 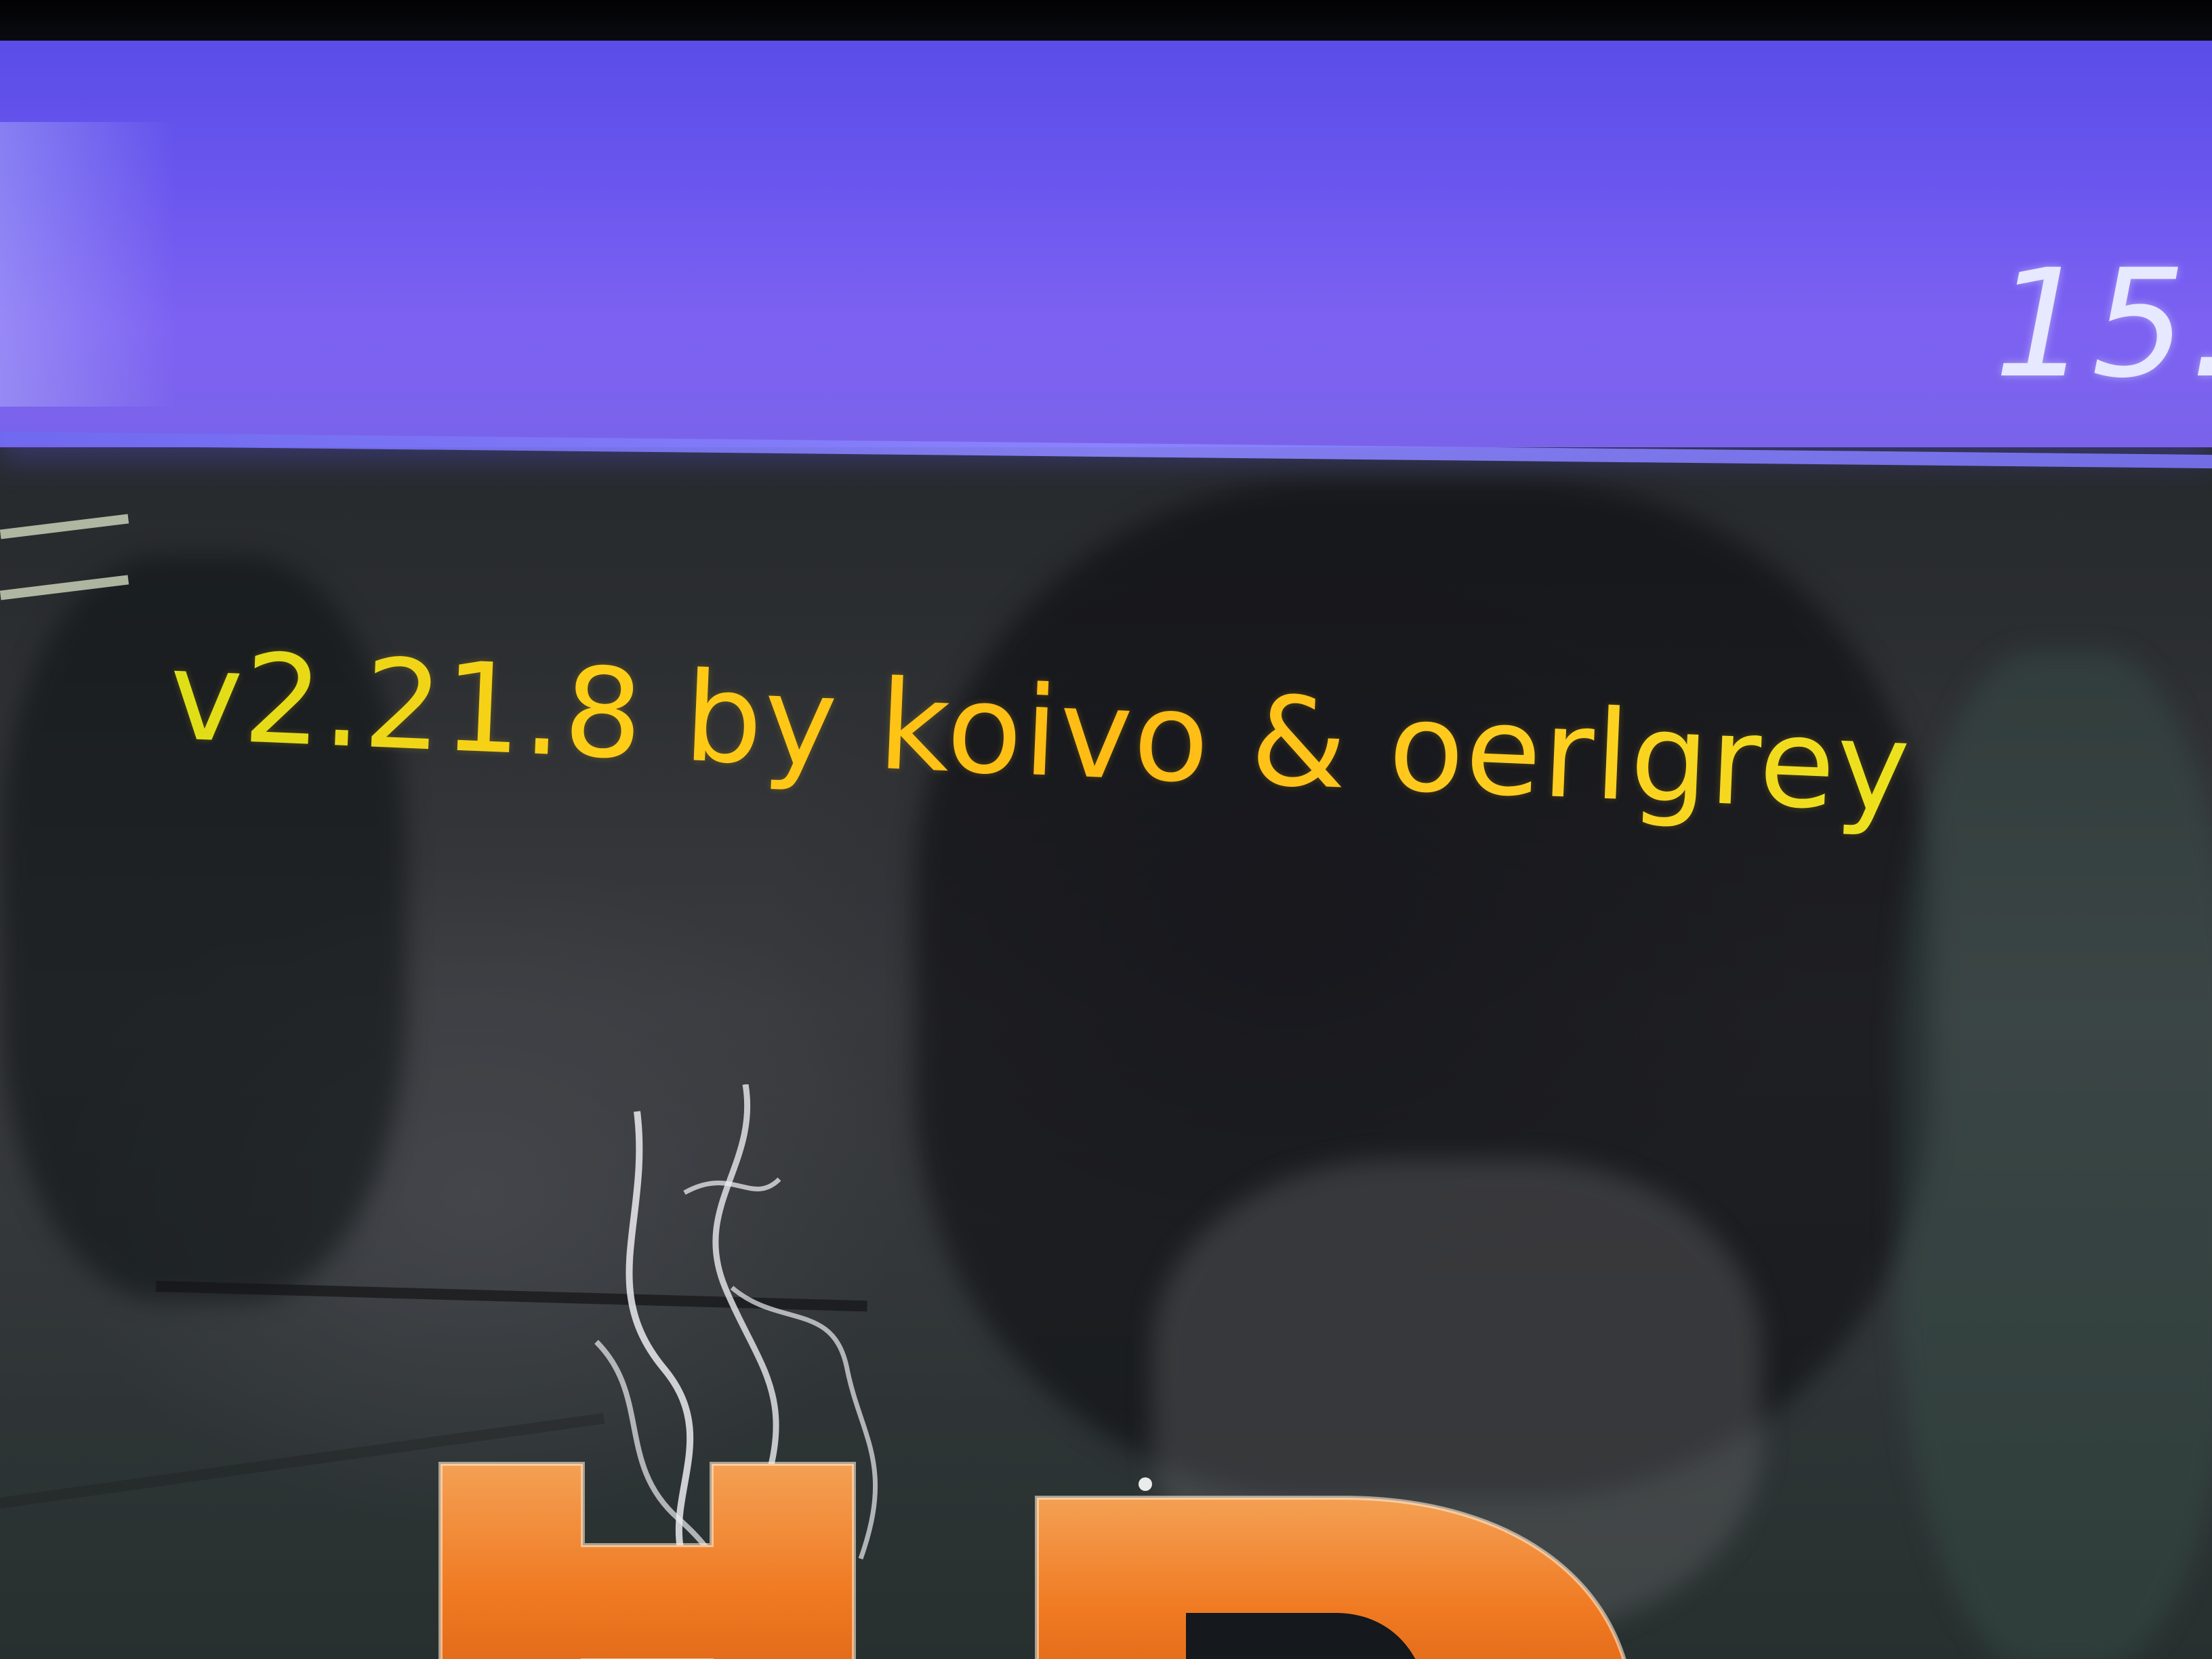 What do you see at coordinates (2103, 324) in the screenshot?
I see `status-clock: 15.` at bounding box center [2103, 324].